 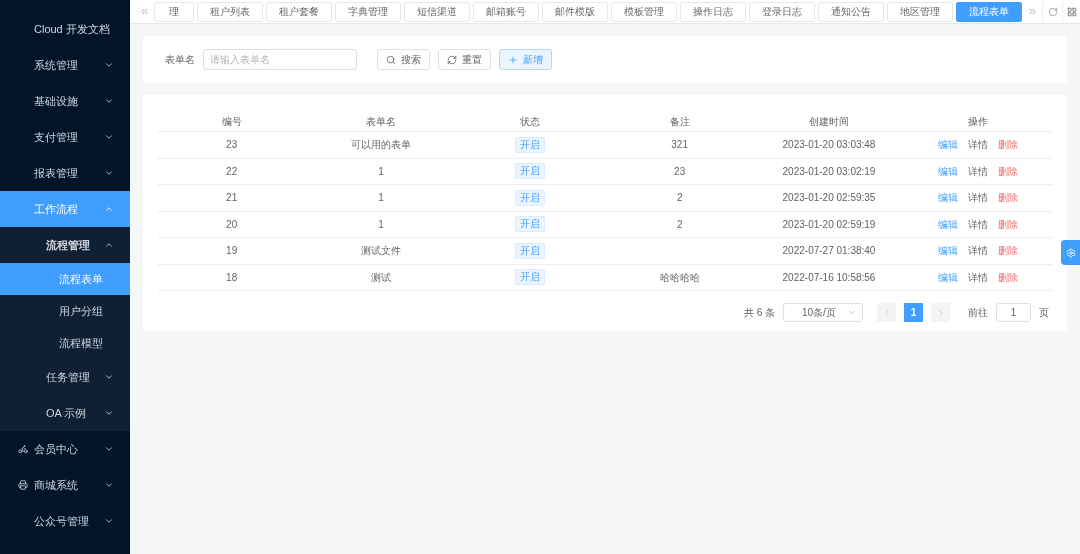 What do you see at coordinates (232, 224) in the screenshot?
I see `table-cell-text: 20` at bounding box center [232, 224].